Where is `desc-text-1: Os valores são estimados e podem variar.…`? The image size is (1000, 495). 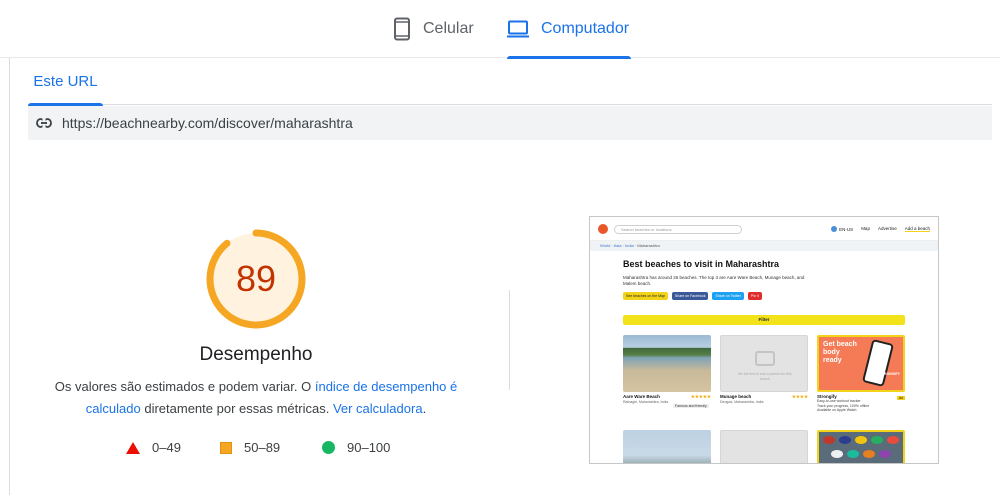
desc-text-1: Os valores são estimados e podem variar.… is located at coordinates (184, 386).